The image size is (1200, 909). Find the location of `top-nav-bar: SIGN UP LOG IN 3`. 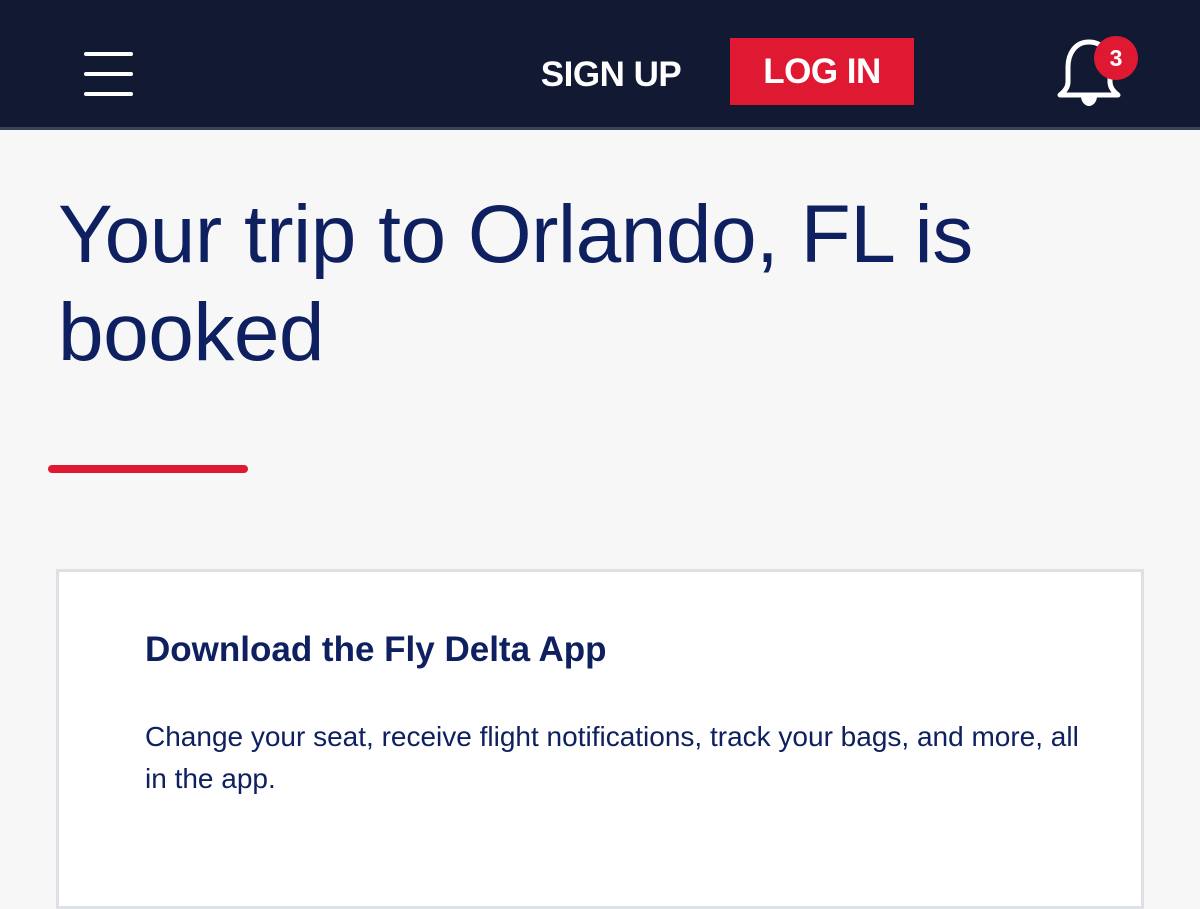

top-nav-bar: SIGN UP LOG IN 3 is located at coordinates (600, 65).